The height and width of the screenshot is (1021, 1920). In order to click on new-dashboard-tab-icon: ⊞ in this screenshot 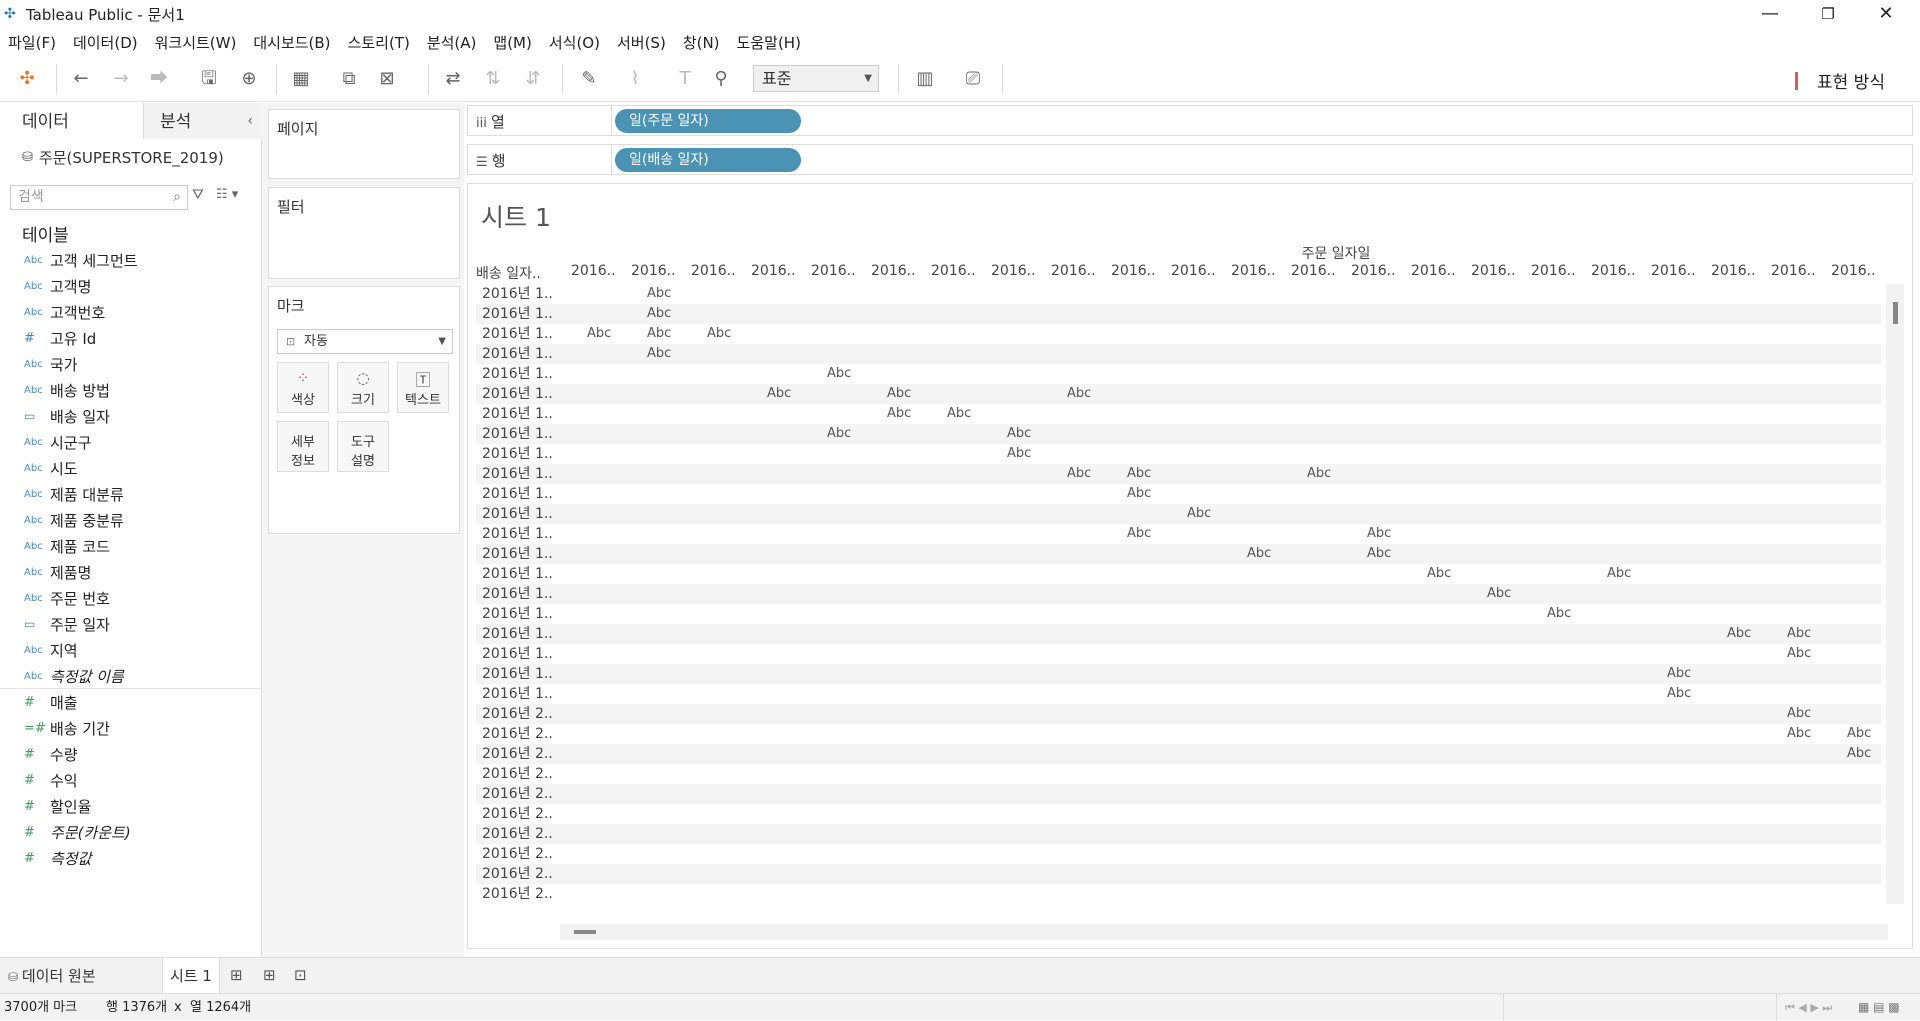, I will do `click(269, 975)`.